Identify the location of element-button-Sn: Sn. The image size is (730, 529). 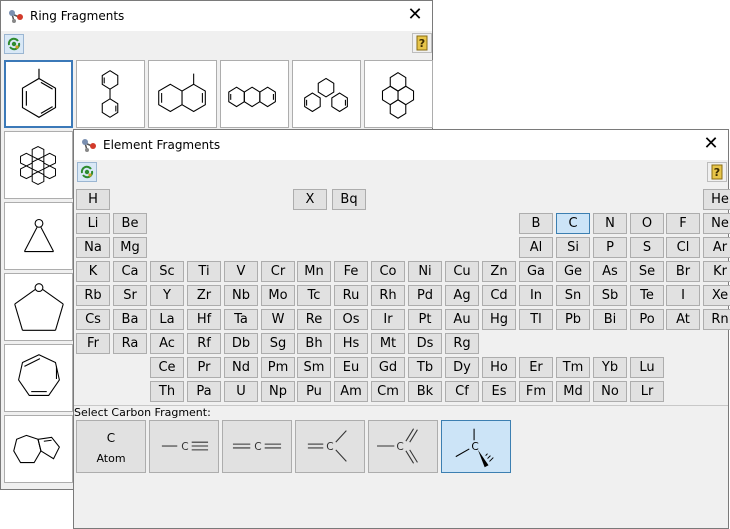
(573, 295).